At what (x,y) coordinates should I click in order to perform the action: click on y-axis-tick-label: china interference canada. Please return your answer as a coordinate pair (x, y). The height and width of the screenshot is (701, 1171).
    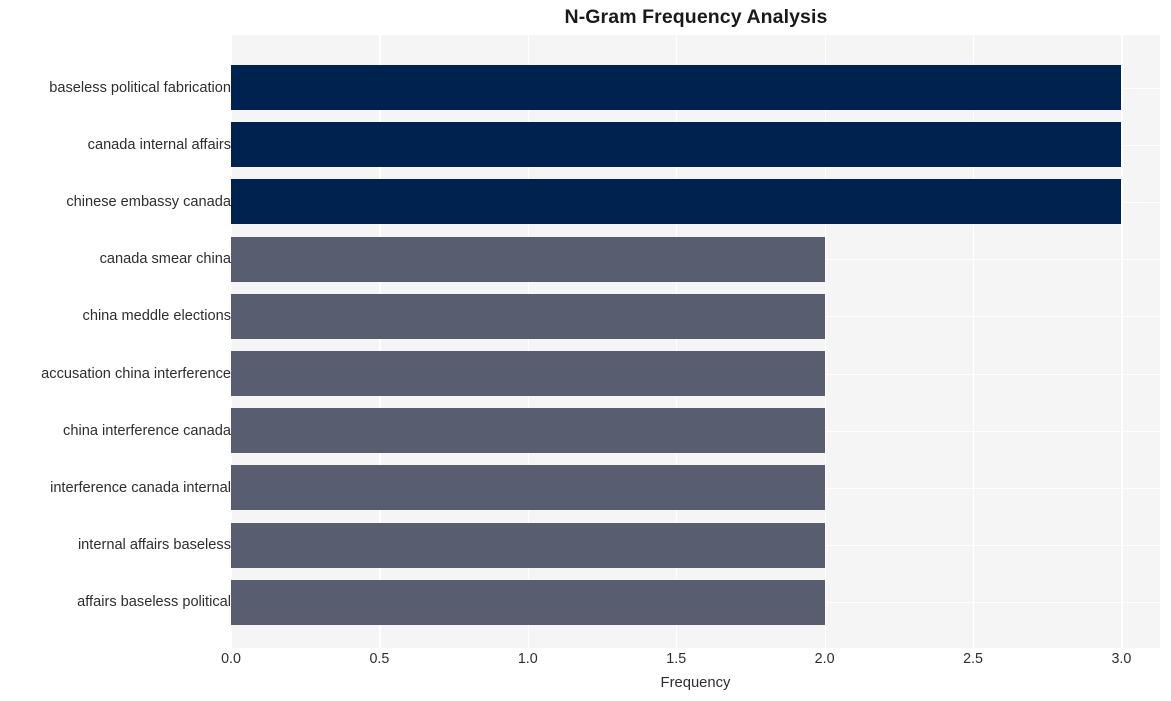
    Looking at the image, I should click on (147, 430).